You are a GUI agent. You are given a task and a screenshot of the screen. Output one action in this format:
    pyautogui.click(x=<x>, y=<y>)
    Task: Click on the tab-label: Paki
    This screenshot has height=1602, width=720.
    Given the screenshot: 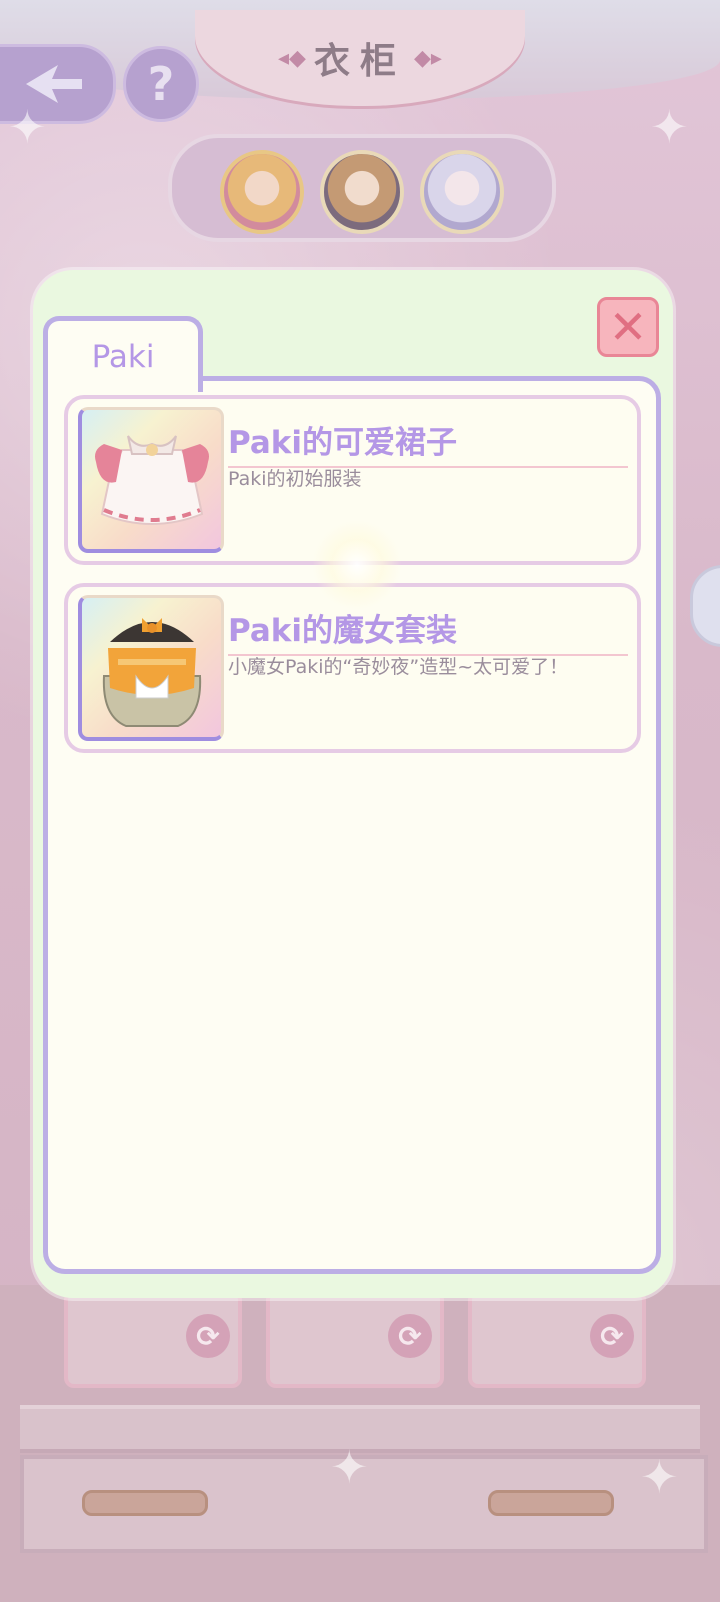 What is the action you would take?
    pyautogui.click(x=123, y=356)
    